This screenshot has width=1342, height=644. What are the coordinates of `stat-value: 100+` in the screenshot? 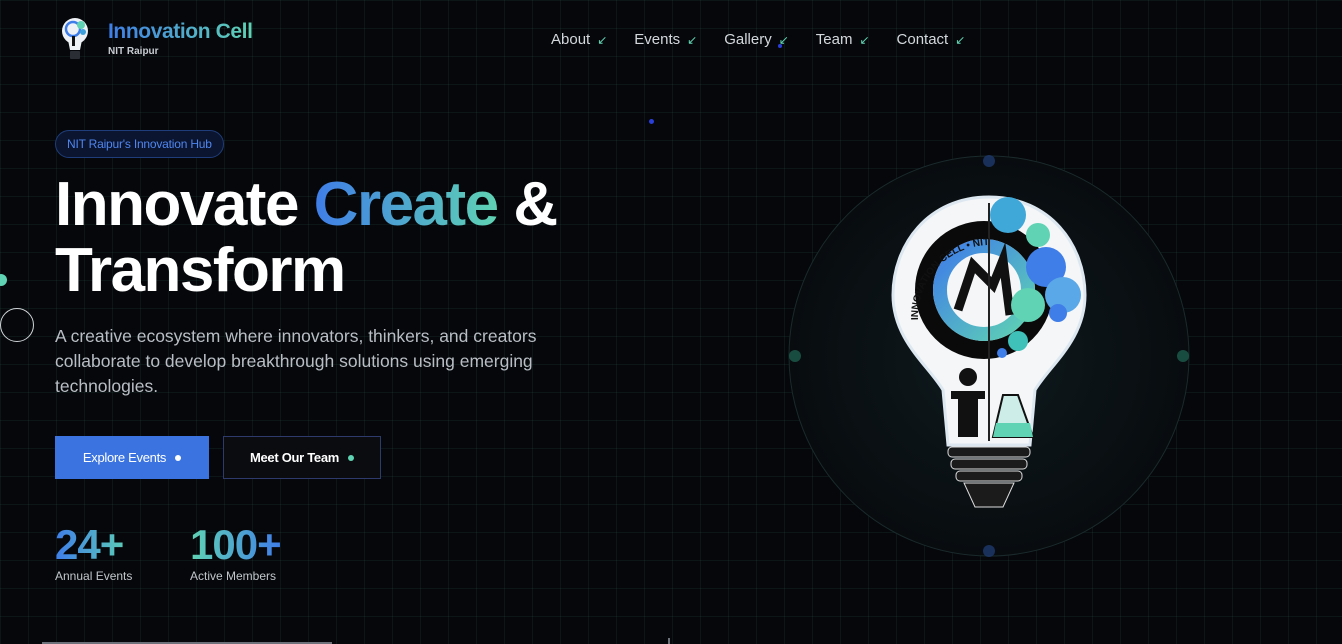 It's located at (236, 544).